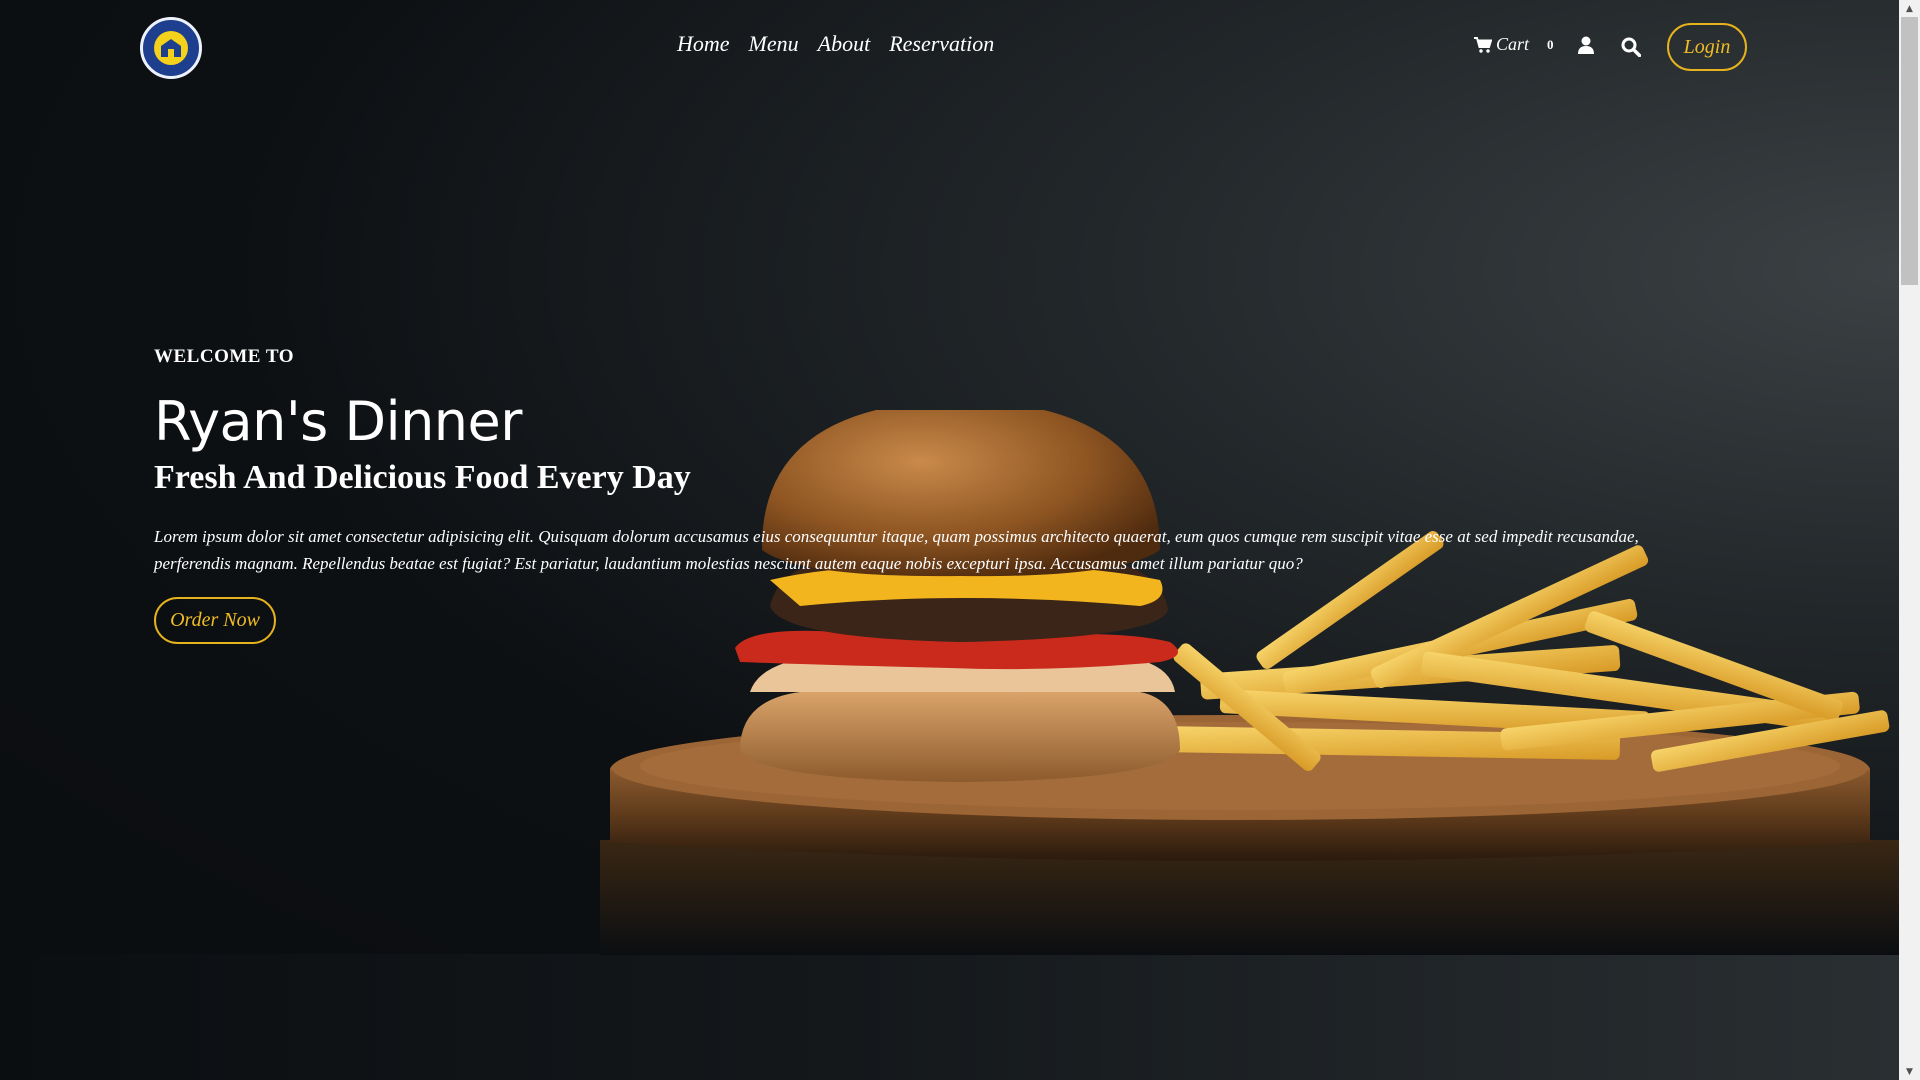 This screenshot has width=1920, height=1080. I want to click on vertical-scrollbar: ▲ ▼, so click(1909, 540).